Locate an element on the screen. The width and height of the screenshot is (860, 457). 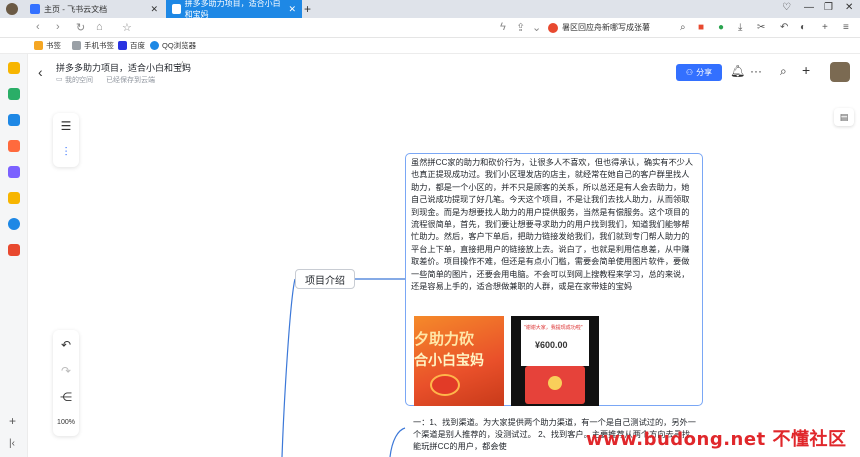
redo-icon: ↷ is located at coordinates (66, 371).